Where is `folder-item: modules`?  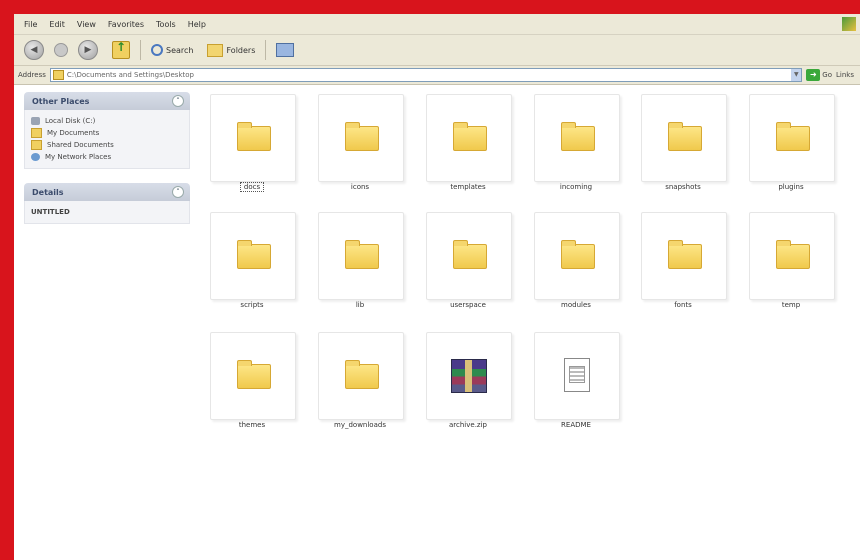 folder-item: modules is located at coordinates (578, 268).